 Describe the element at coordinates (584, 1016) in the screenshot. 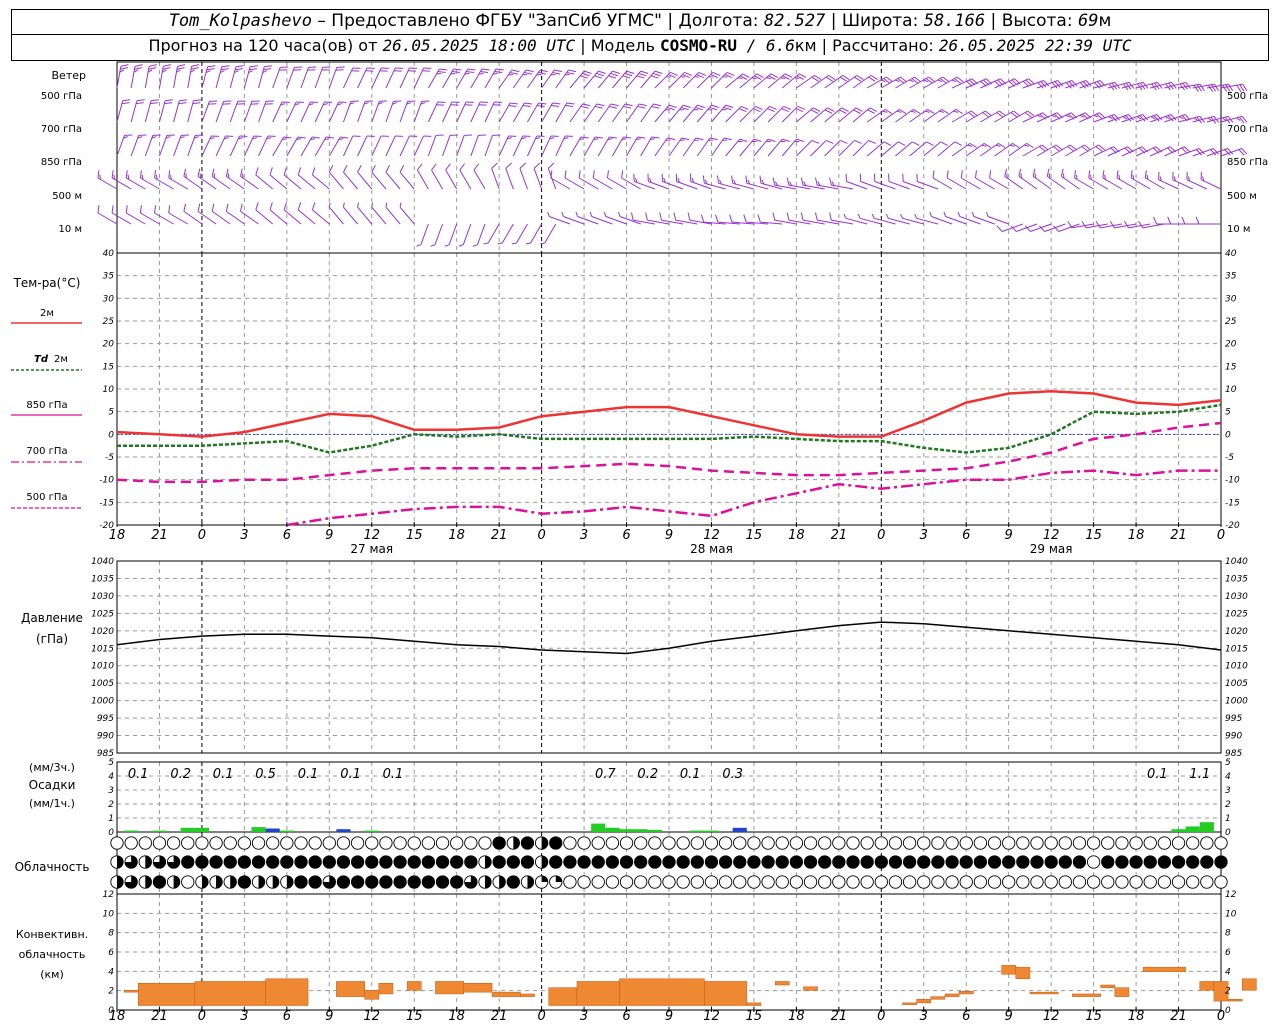

I see `hour-label: 3` at that location.